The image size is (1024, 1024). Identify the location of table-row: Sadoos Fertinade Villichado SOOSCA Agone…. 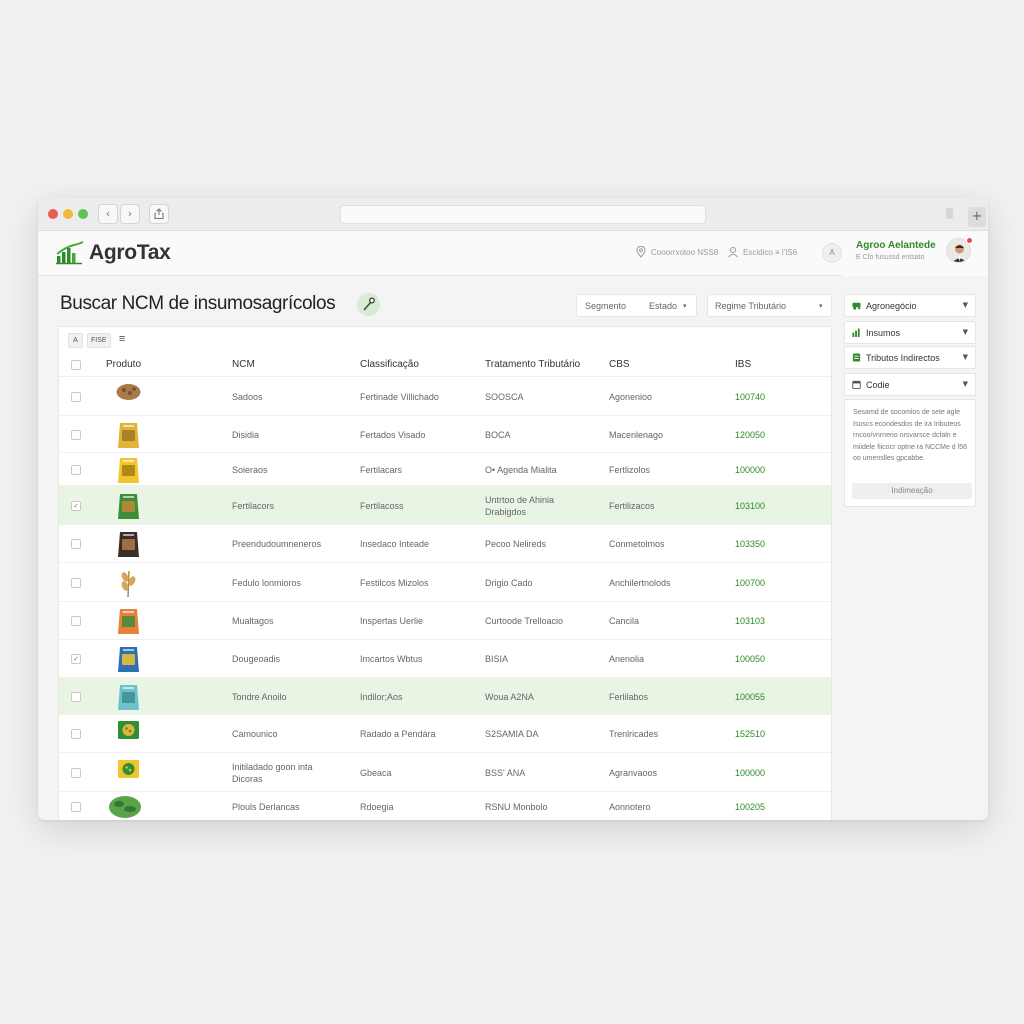
(445, 397).